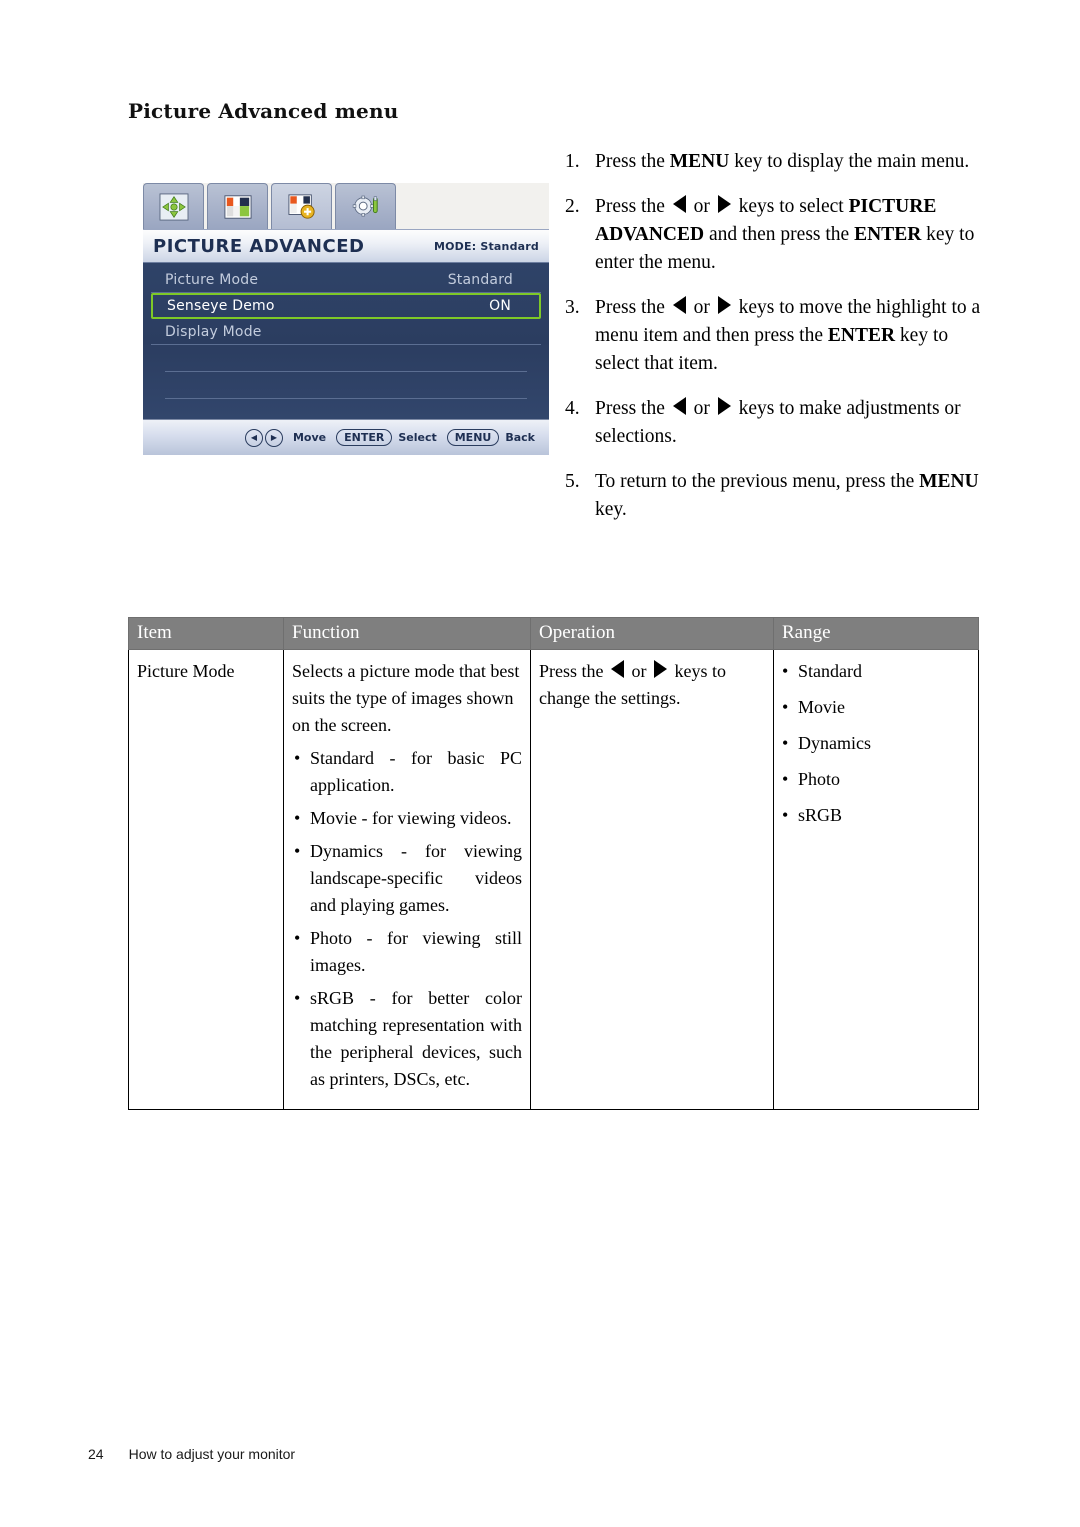 Image resolution: width=1080 pixels, height=1527 pixels. What do you see at coordinates (520, 437) in the screenshot?
I see `osd-back-label: Back` at bounding box center [520, 437].